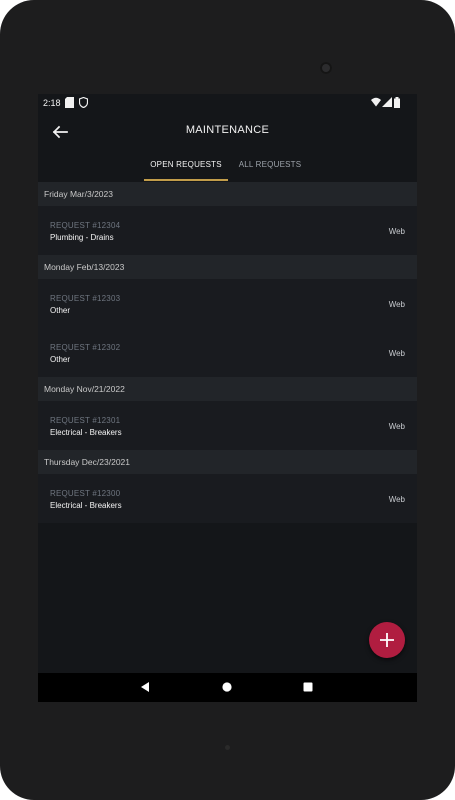 The image size is (455, 800). I want to click on shield-icon, so click(83, 103).